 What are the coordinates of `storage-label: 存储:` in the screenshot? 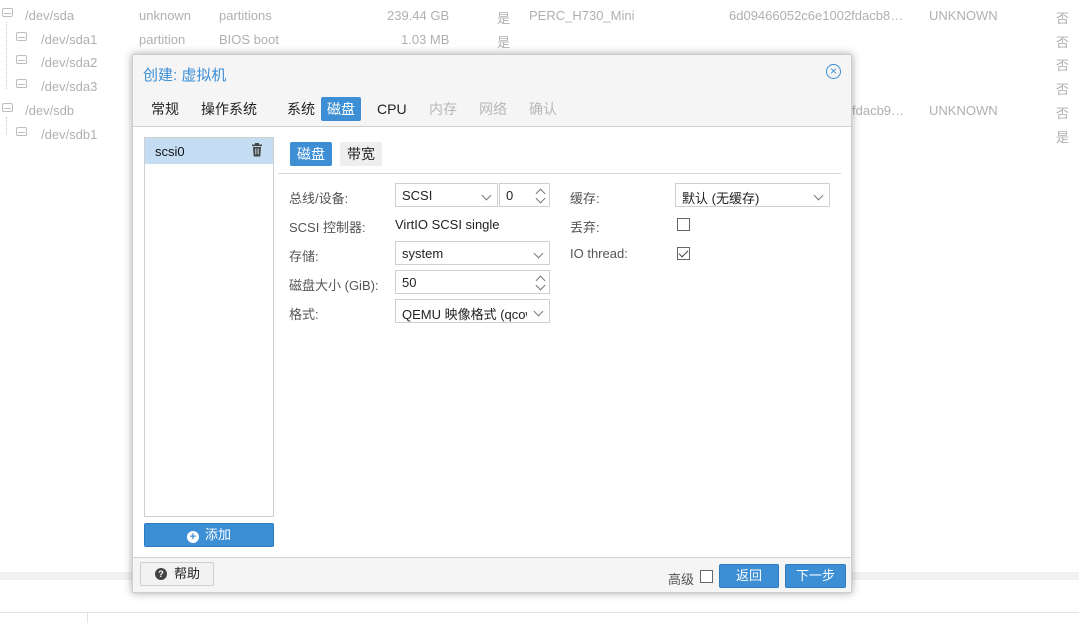 It's located at (304, 256).